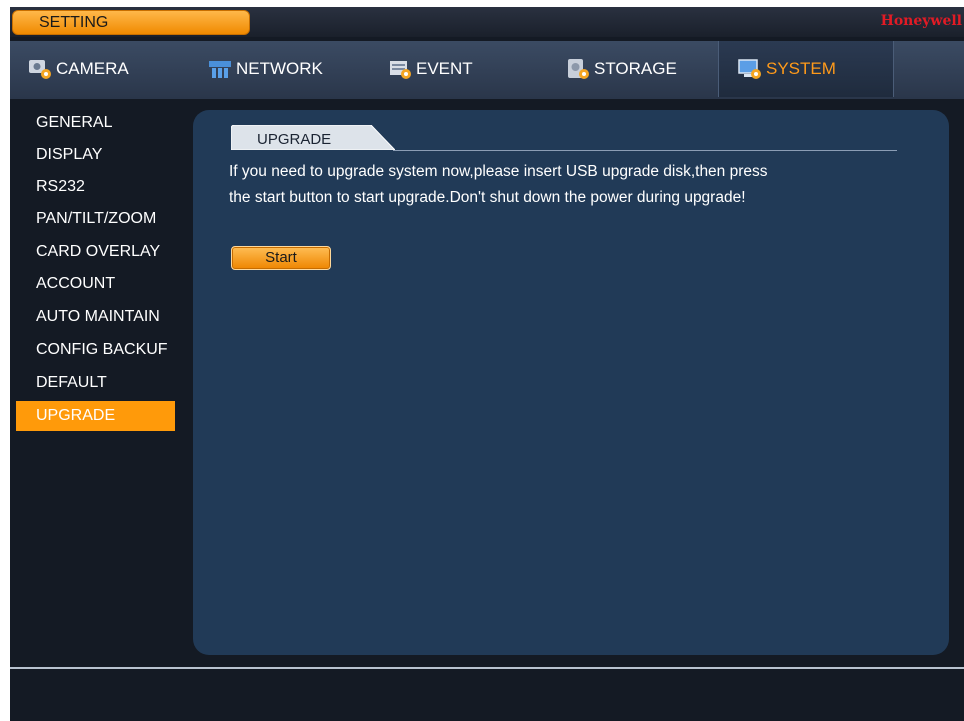 The width and height of the screenshot is (964, 721). I want to click on tab-event: EVENT, so click(430, 69).